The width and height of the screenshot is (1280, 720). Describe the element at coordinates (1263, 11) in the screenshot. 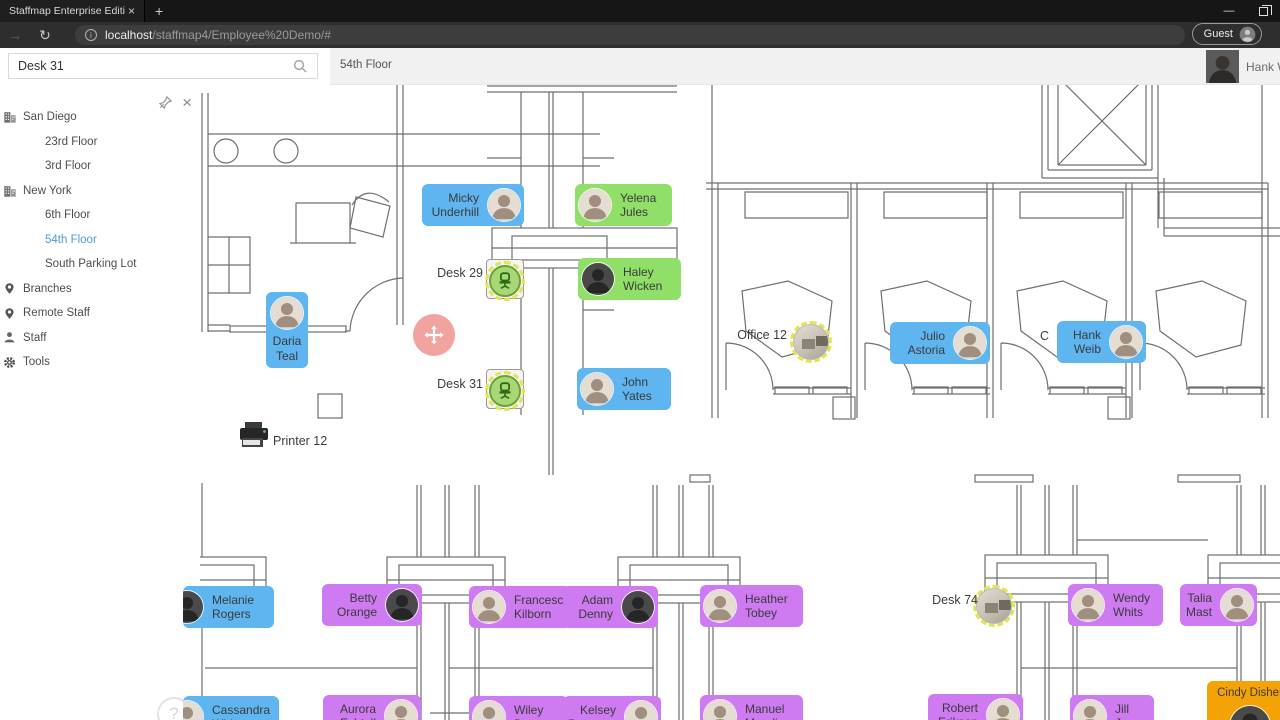

I see `window-restore-button` at that location.